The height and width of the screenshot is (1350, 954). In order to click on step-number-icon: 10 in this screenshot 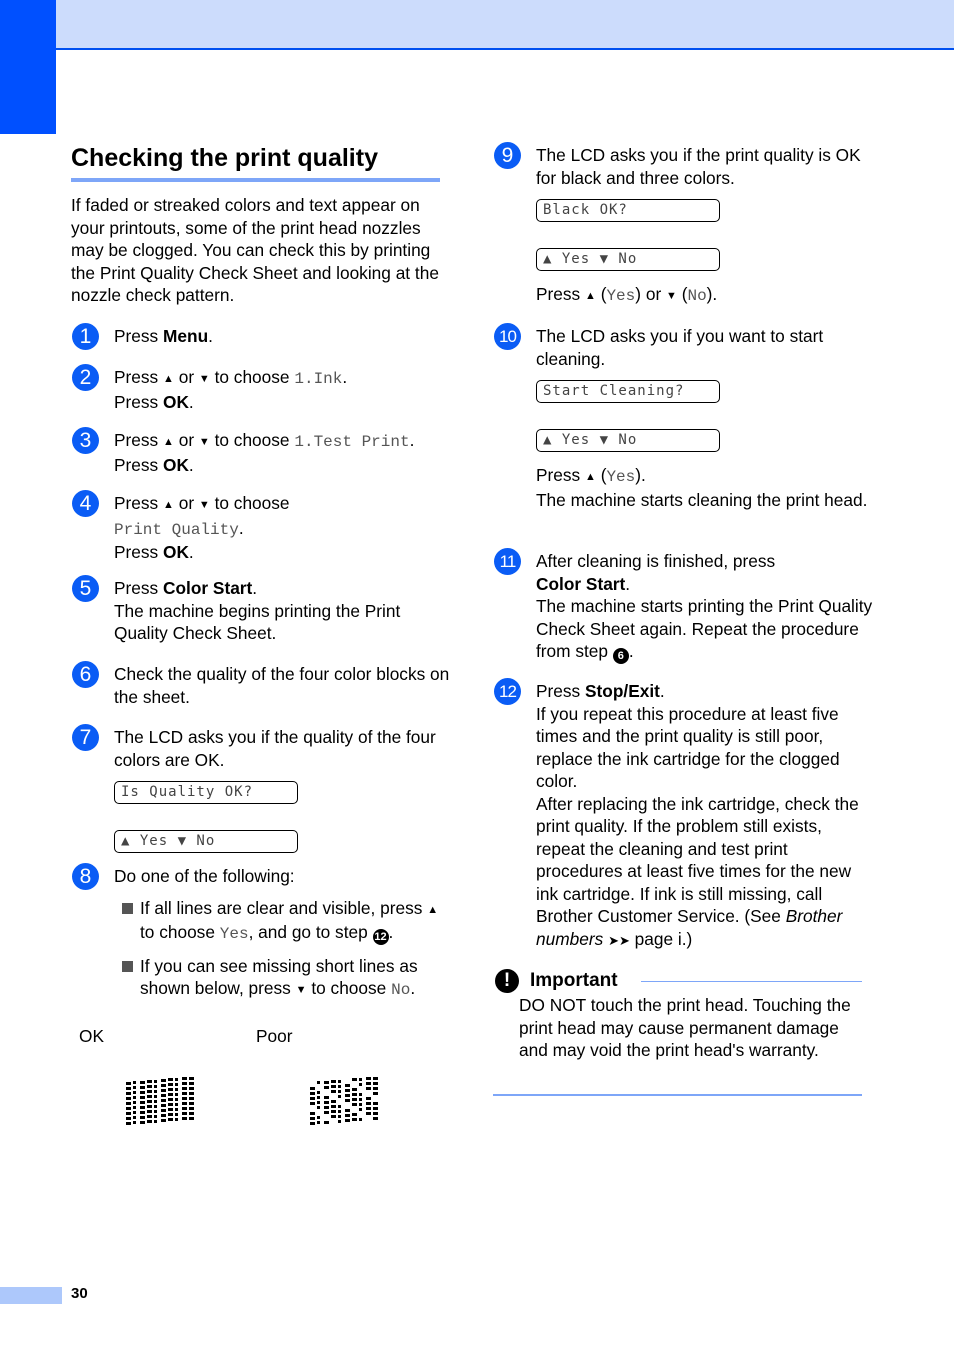, I will do `click(507, 336)`.